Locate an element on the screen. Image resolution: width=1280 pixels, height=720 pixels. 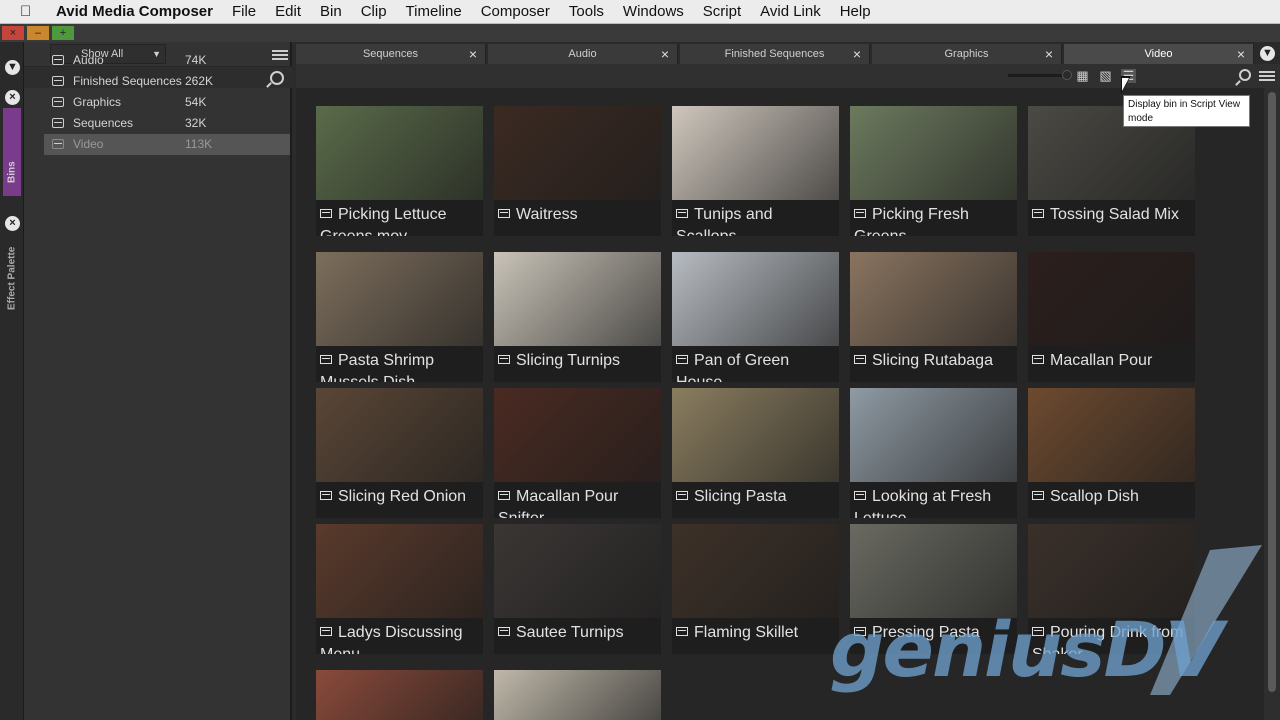
menu-script: Script is located at coordinates (722, 11).